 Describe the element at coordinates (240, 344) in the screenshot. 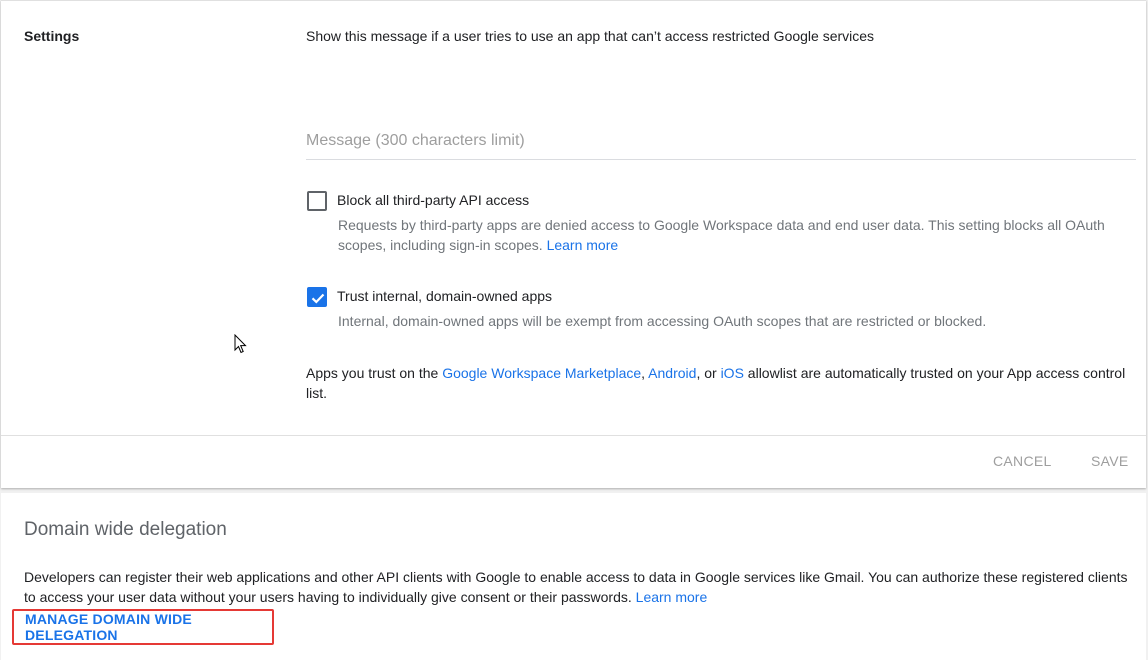

I see `mouse-cursor-icon` at that location.